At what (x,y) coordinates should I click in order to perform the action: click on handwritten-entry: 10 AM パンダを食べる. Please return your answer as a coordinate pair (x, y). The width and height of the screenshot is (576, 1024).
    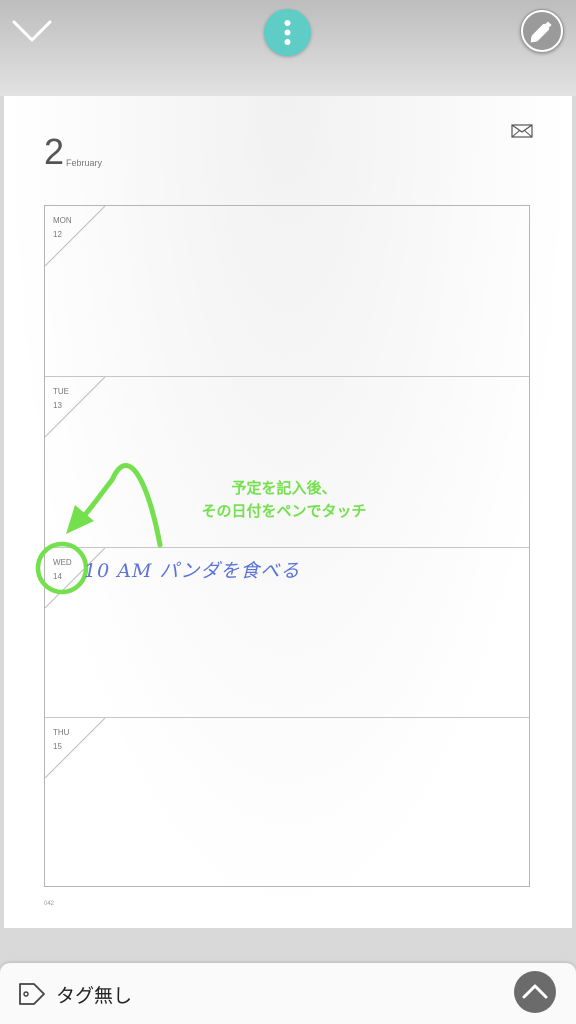
    Looking at the image, I should click on (192, 571).